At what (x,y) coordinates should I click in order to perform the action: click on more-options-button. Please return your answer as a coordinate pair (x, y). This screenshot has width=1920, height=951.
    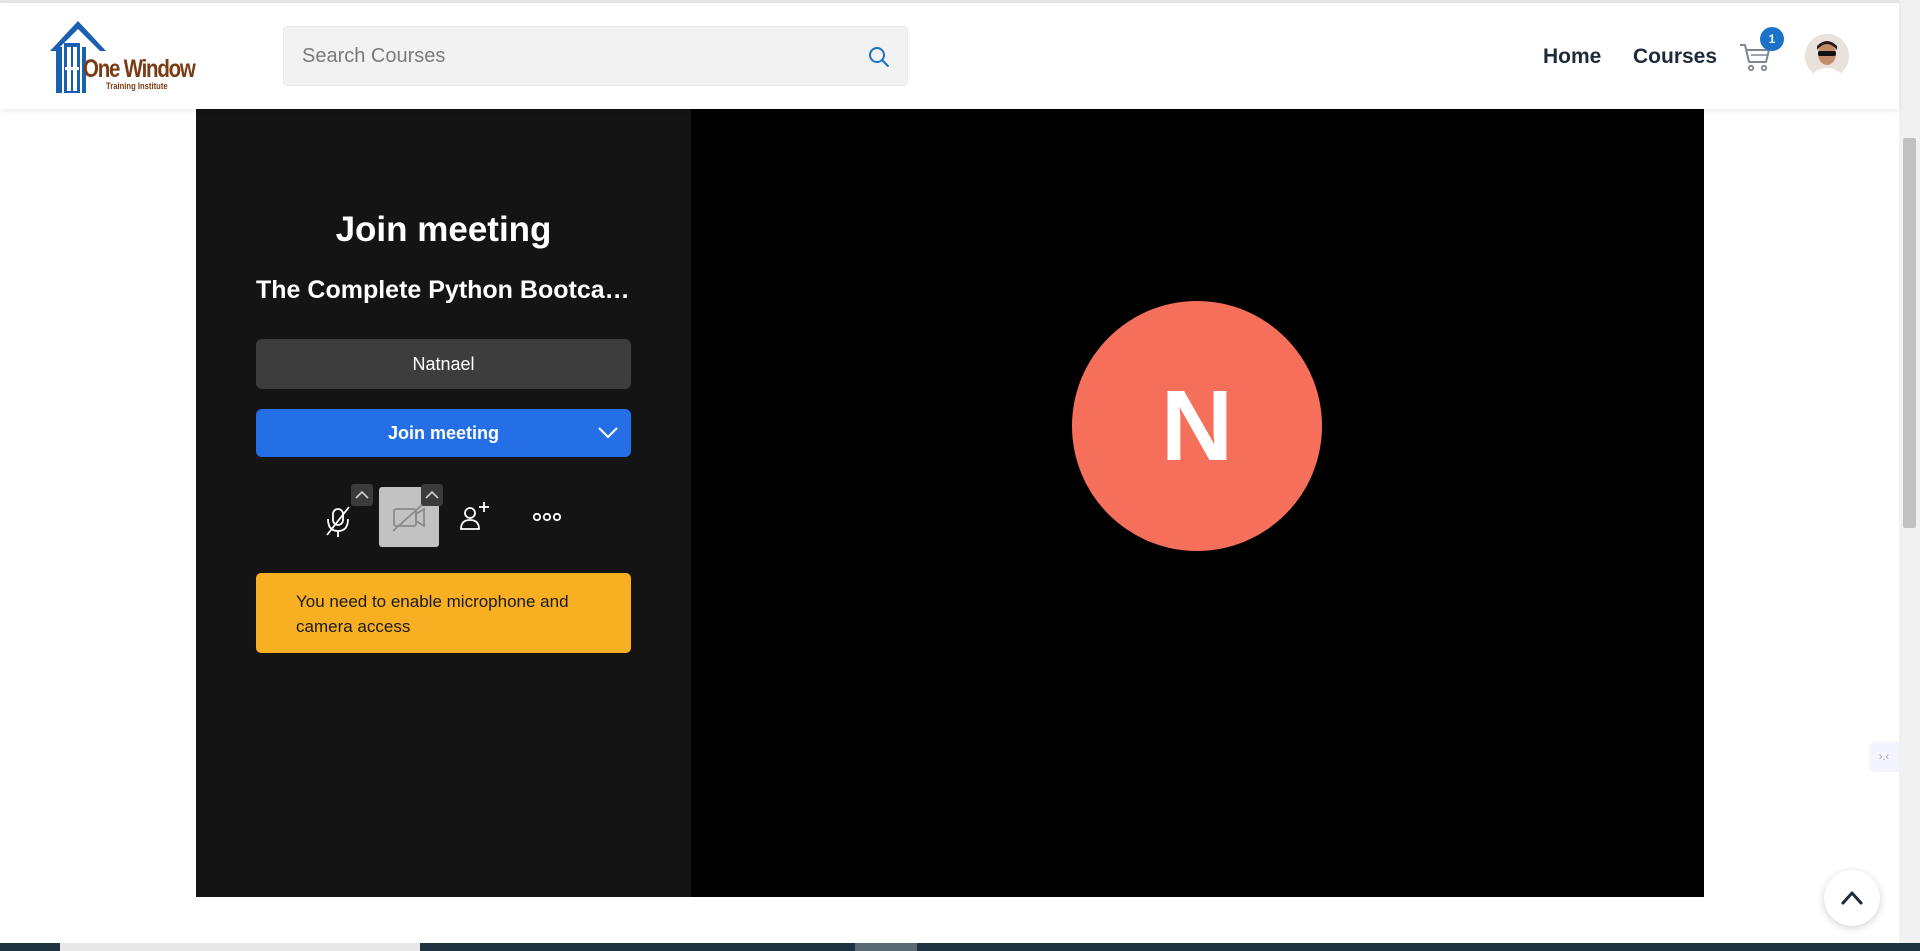
    Looking at the image, I should click on (547, 517).